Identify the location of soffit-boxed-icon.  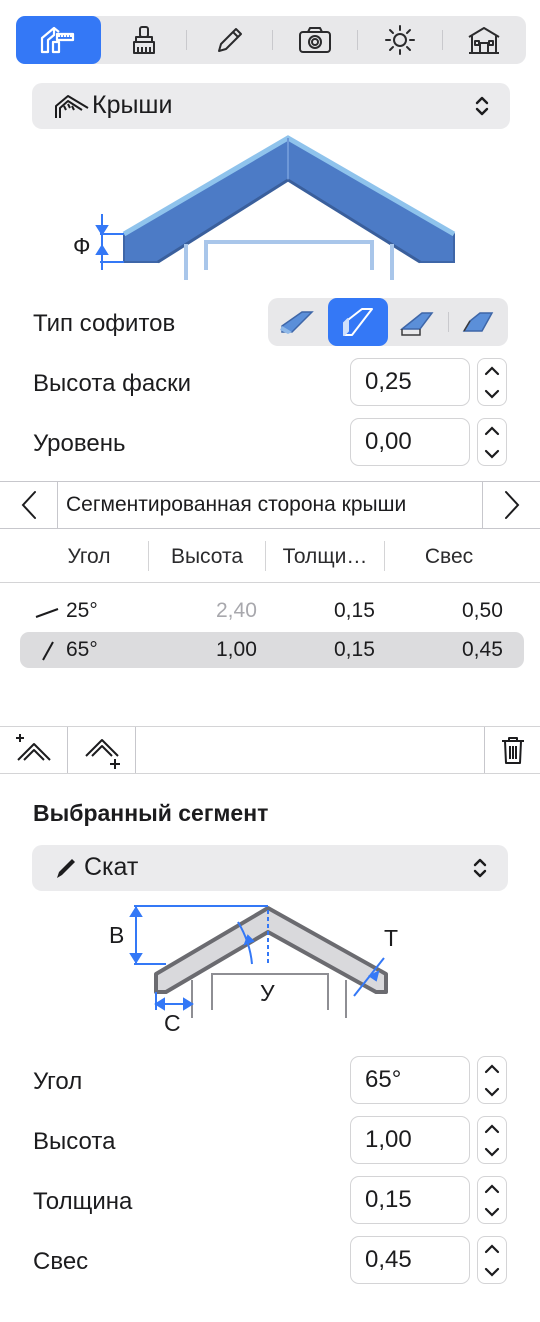
(478, 322).